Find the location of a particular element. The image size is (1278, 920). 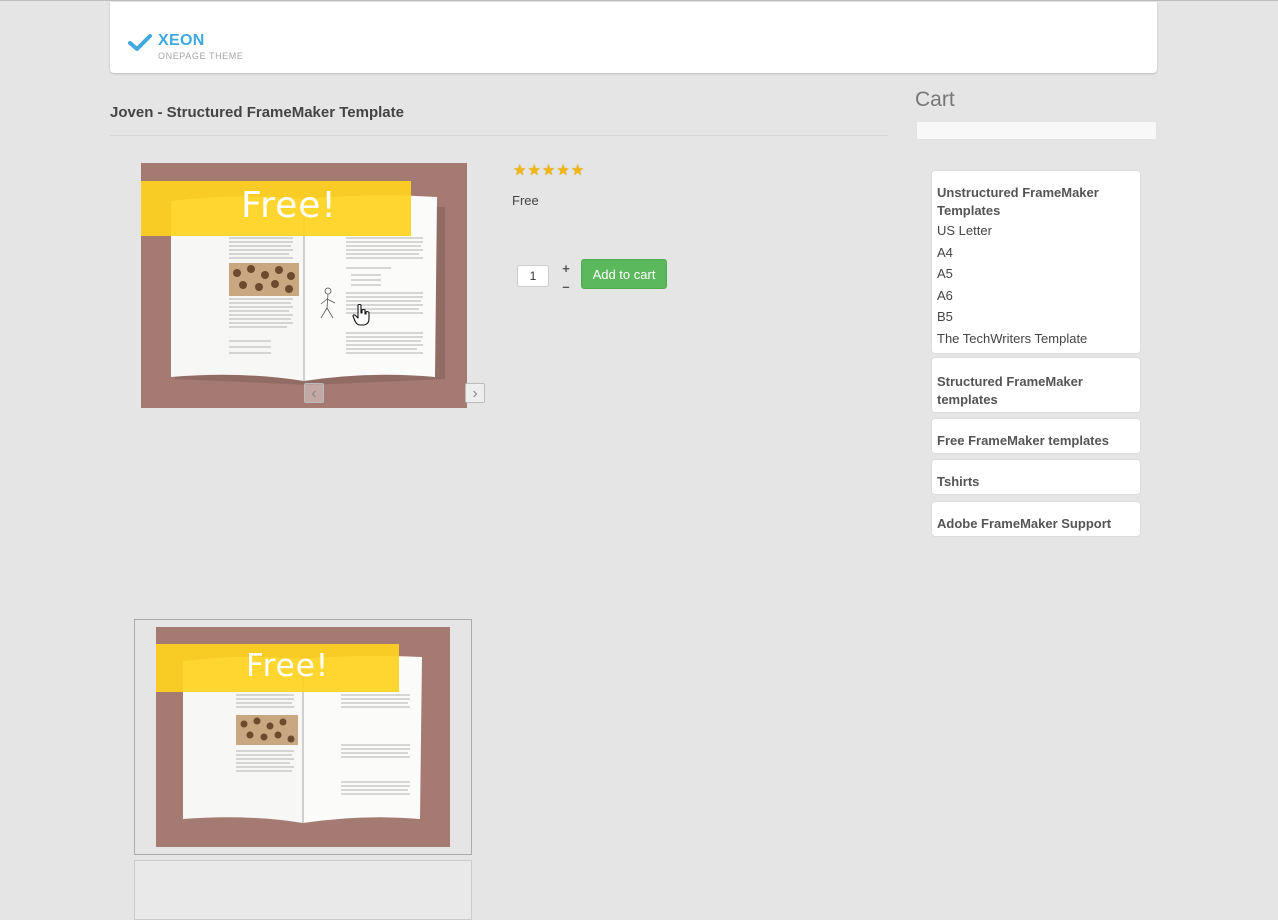

product-title: Joven - Structured FrameMaker Template is located at coordinates (257, 112).